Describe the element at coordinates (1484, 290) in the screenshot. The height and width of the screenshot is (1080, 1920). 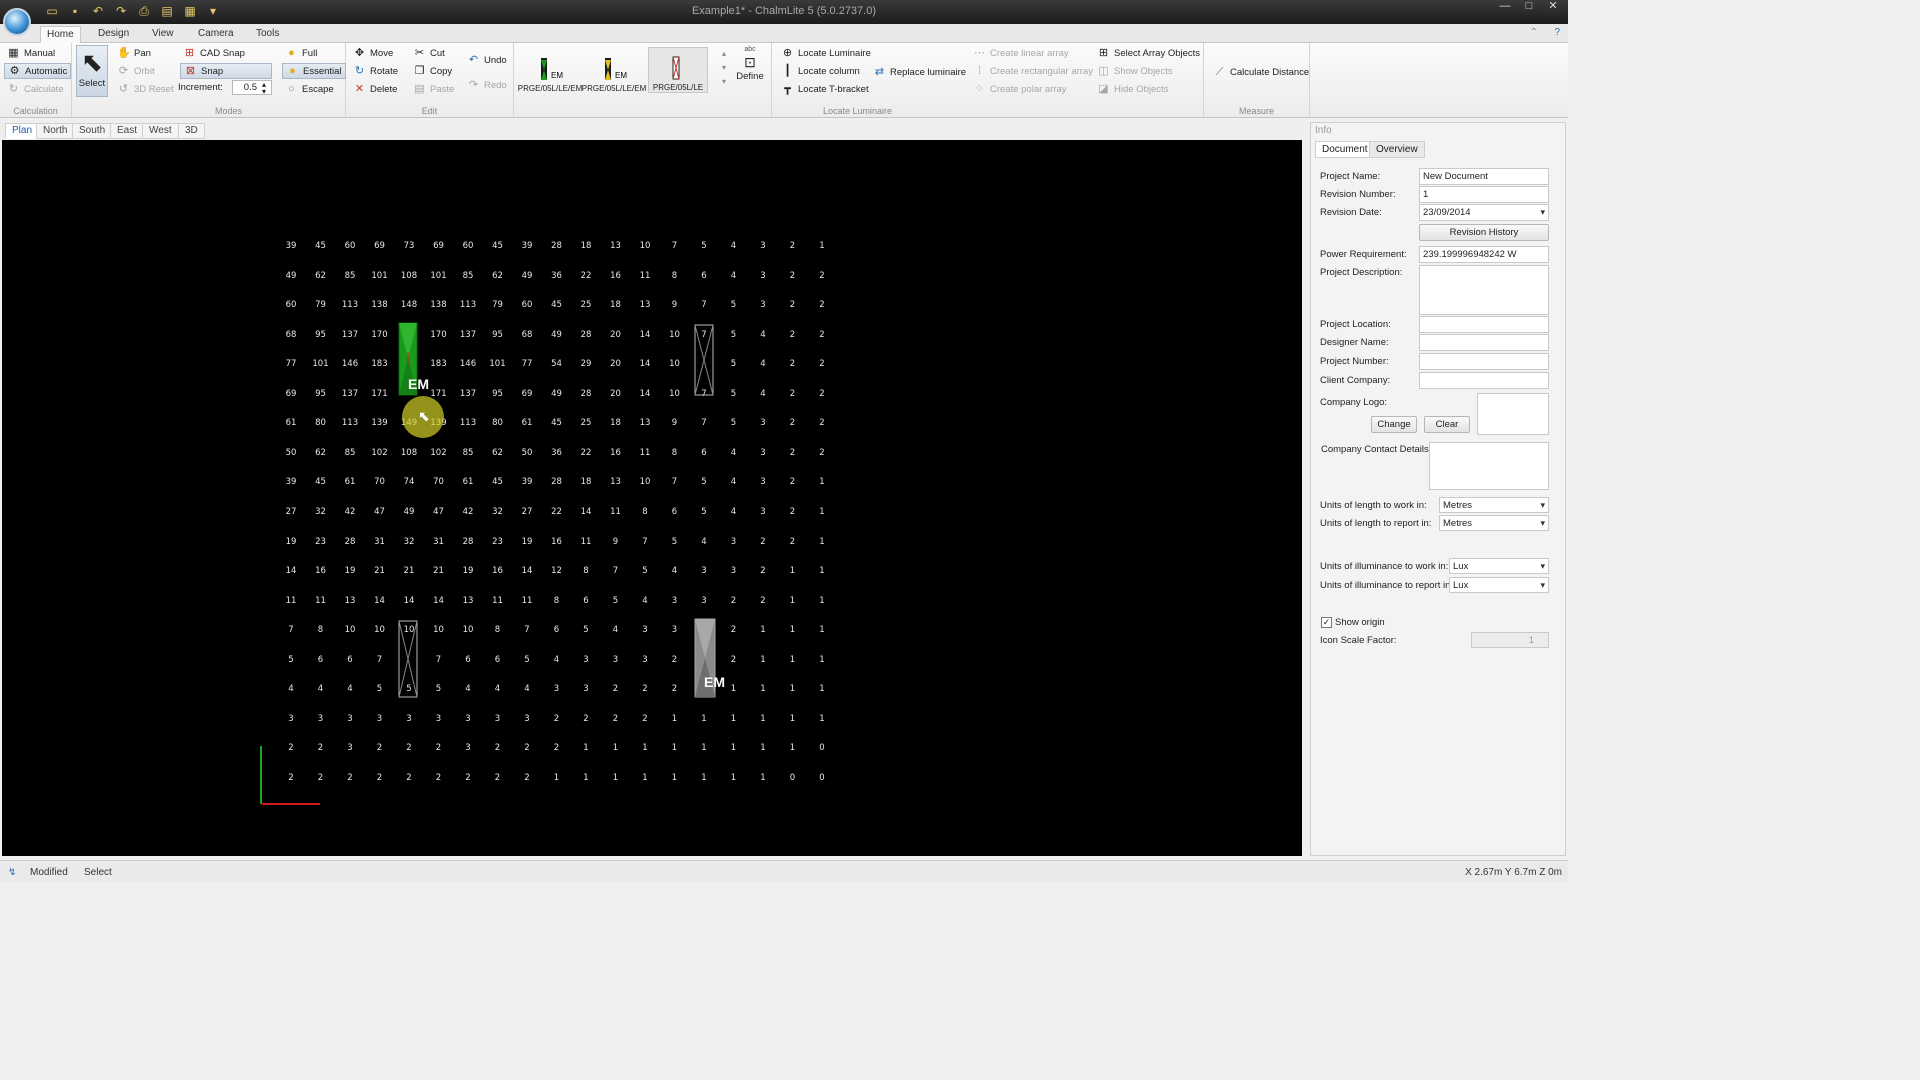
I see `project-description-input` at that location.